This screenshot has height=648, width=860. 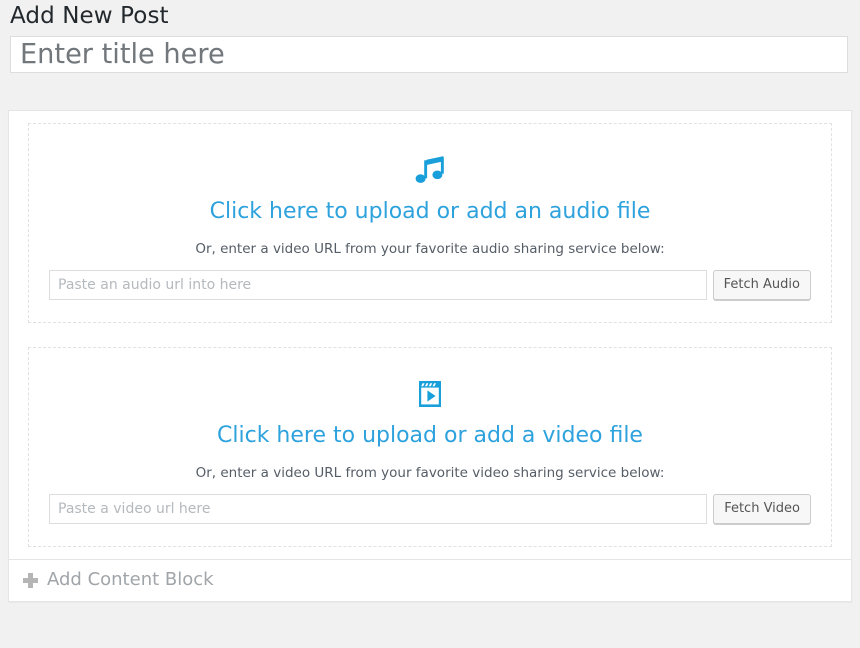 What do you see at coordinates (378, 285) in the screenshot?
I see `audio-url-input` at bounding box center [378, 285].